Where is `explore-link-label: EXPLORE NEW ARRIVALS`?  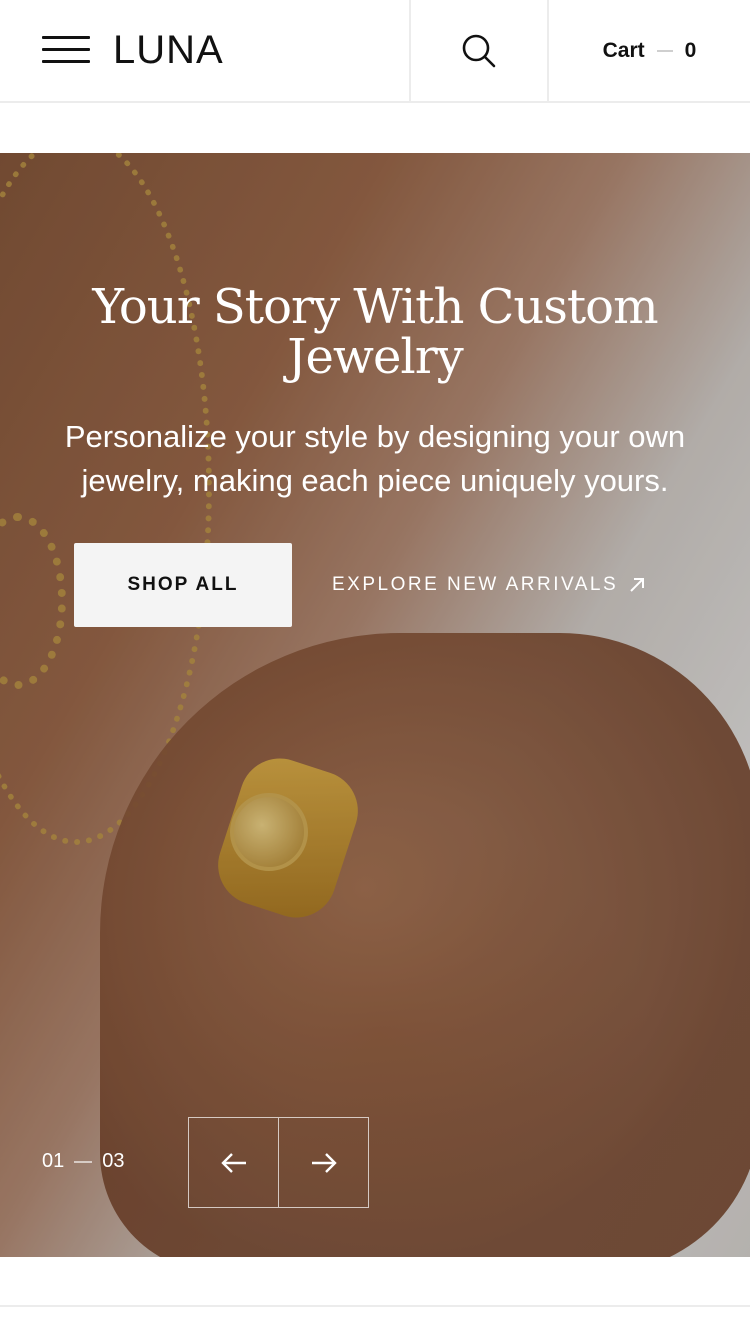 explore-link-label: EXPLORE NEW ARRIVALS is located at coordinates (475, 584).